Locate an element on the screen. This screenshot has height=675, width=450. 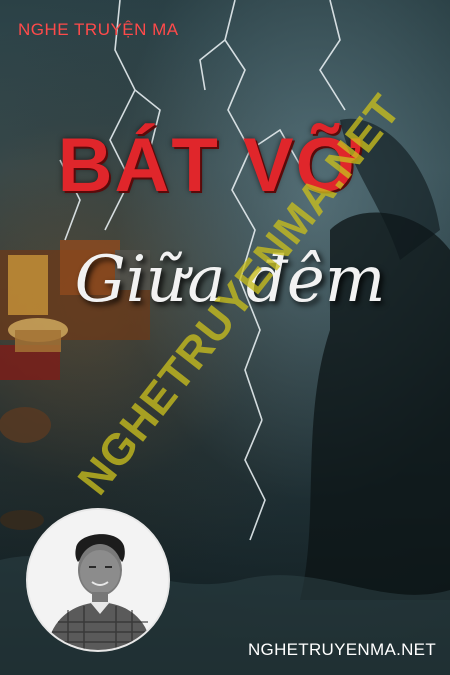
person-photo is located at coordinates (98, 580).